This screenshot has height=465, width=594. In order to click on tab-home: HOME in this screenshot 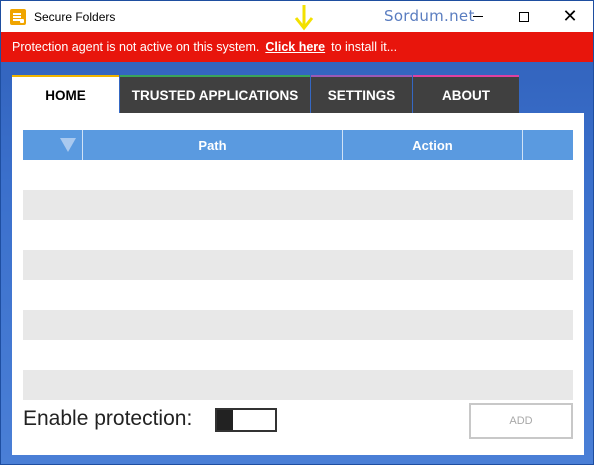, I will do `click(65, 94)`.